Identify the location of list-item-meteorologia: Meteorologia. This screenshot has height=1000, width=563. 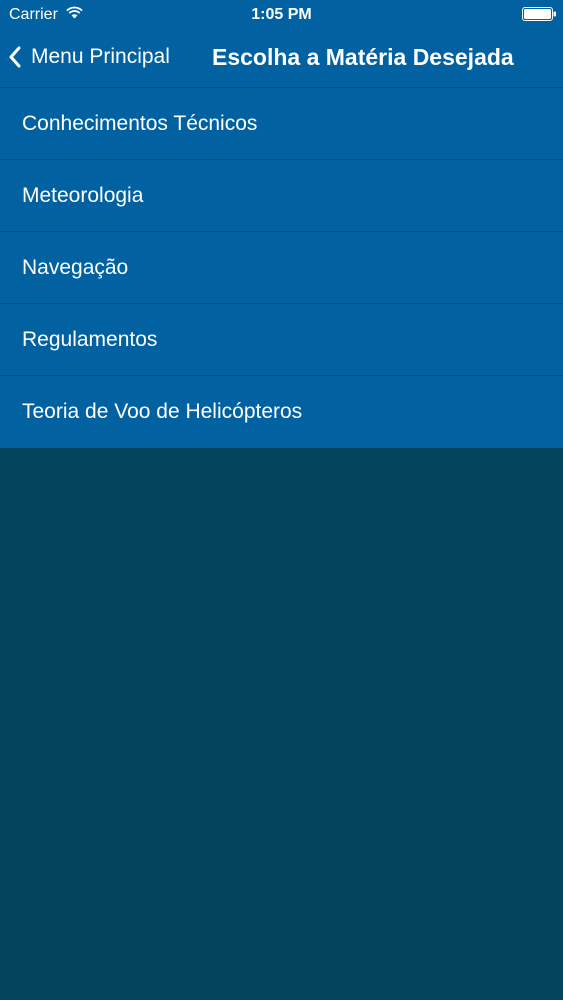
(281, 196).